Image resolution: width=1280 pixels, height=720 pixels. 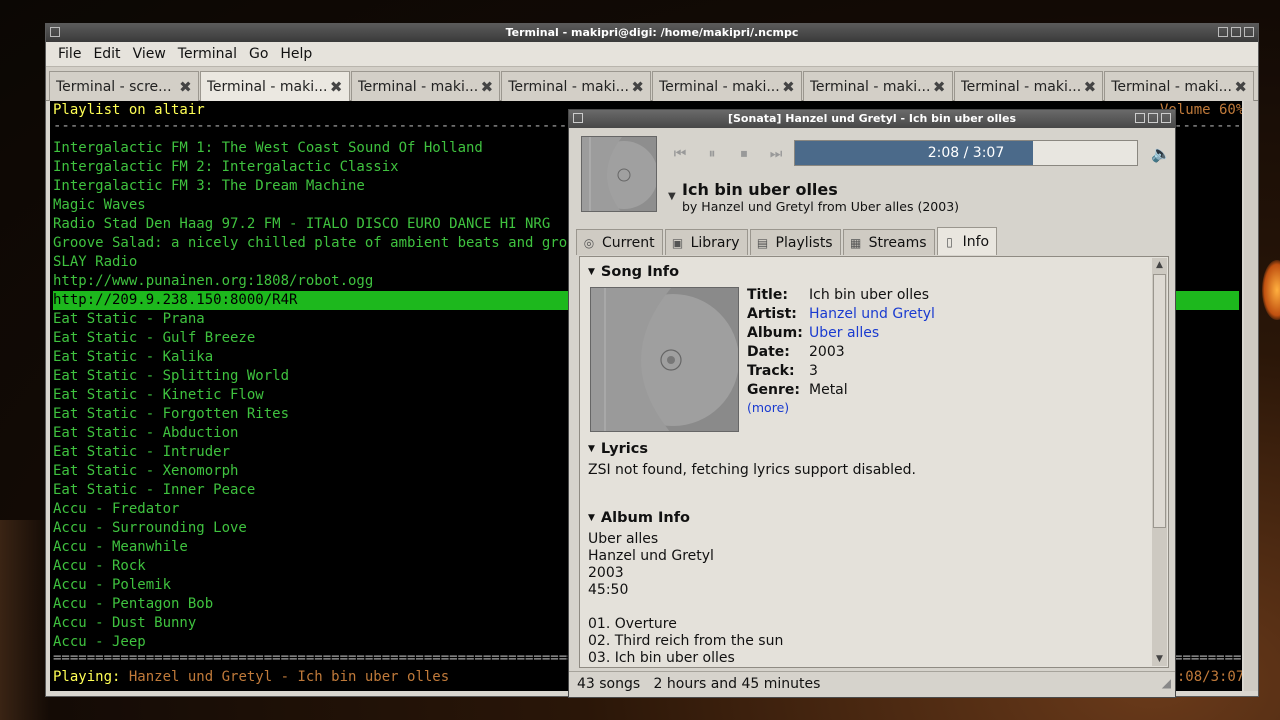 I want to click on tab-current: ◎ Current, so click(x=619, y=242).